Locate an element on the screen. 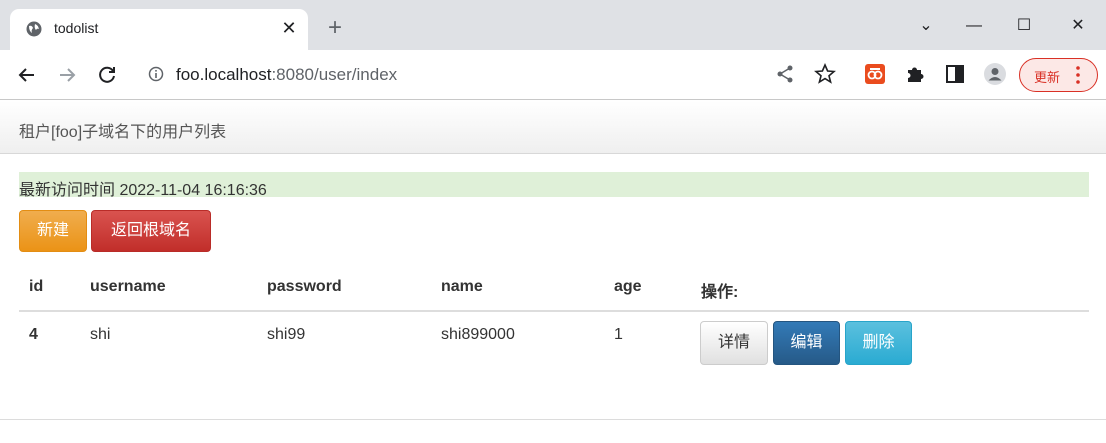  more-vert-icon is located at coordinates (1078, 75).